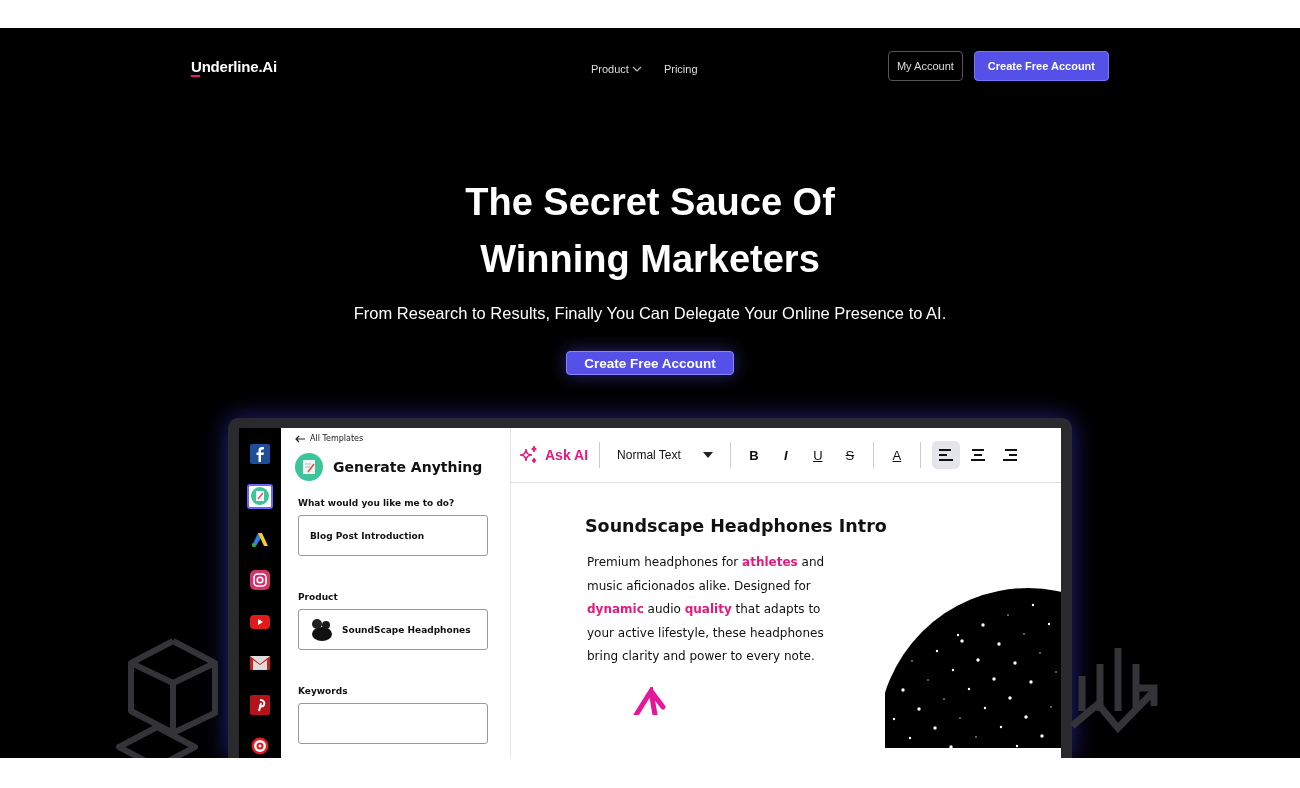 The height and width of the screenshot is (788, 1300). I want to click on facebook-icon, so click(260, 454).